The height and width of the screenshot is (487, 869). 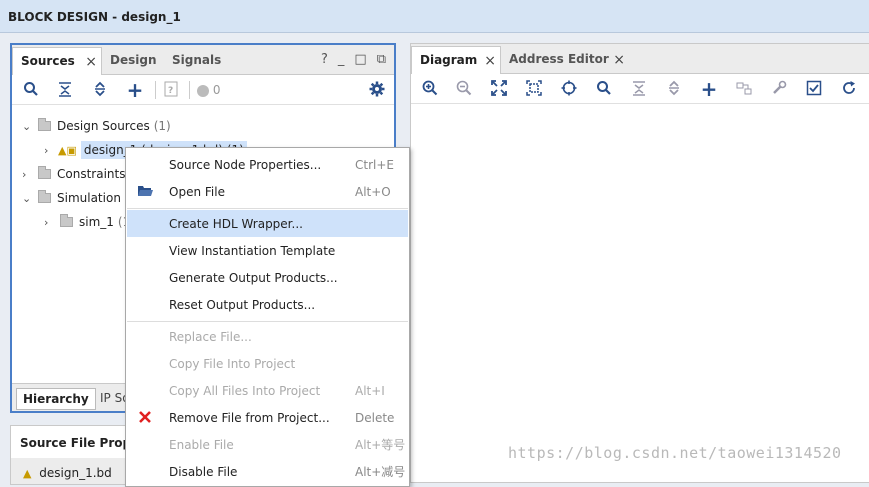 What do you see at coordinates (324, 59) in the screenshot?
I see `help-icon: ?` at bounding box center [324, 59].